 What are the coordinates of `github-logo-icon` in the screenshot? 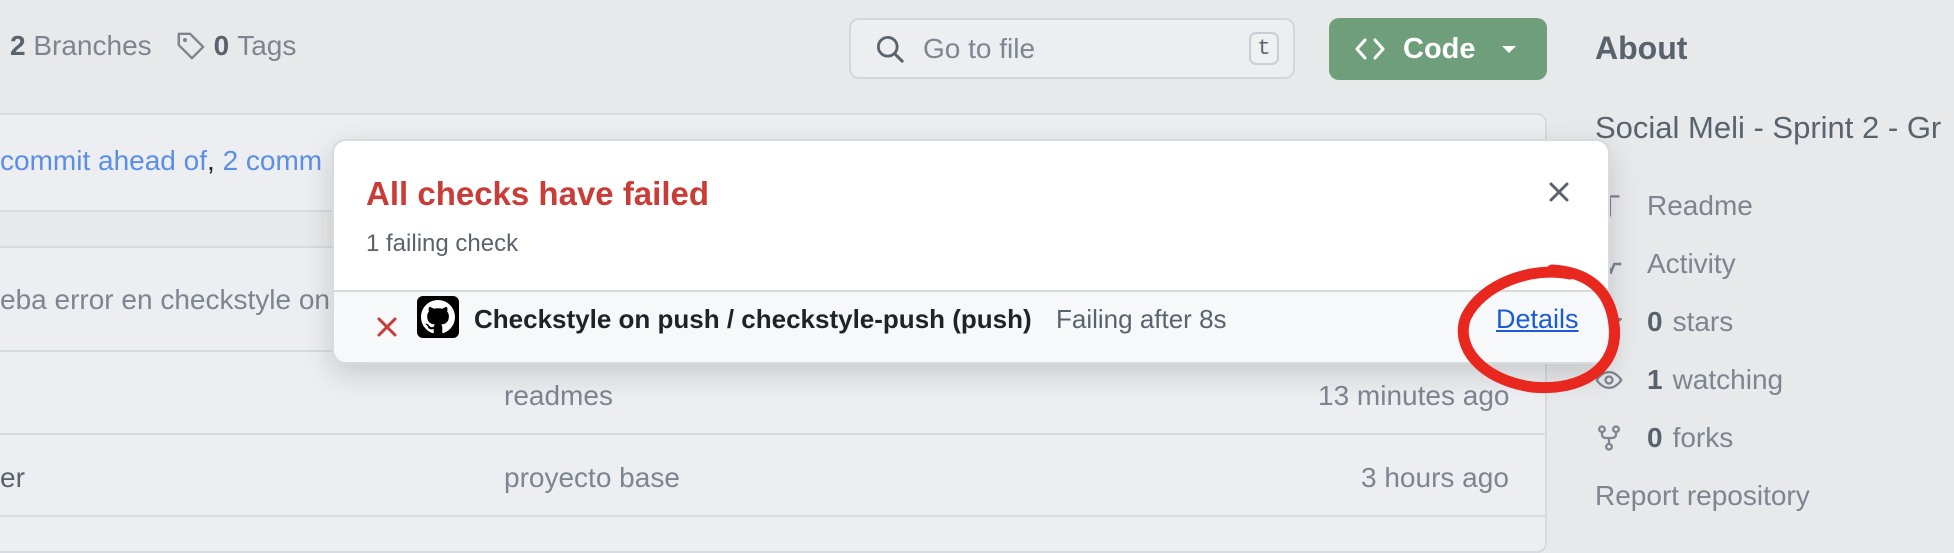 It's located at (438, 317).